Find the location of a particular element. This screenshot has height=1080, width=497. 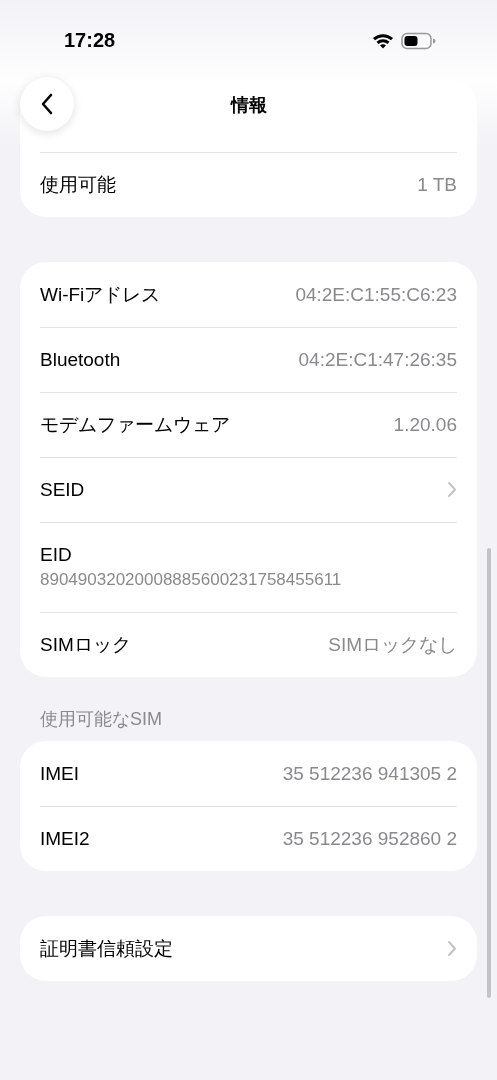

row-label: SIMロック is located at coordinates (85, 644).